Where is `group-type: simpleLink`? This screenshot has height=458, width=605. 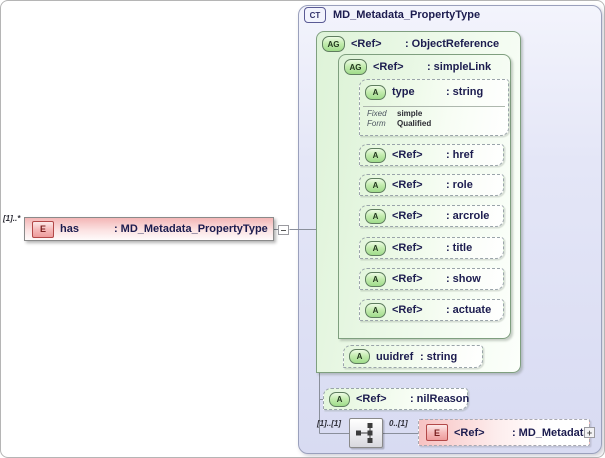
group-type: simpleLink is located at coordinates (462, 67).